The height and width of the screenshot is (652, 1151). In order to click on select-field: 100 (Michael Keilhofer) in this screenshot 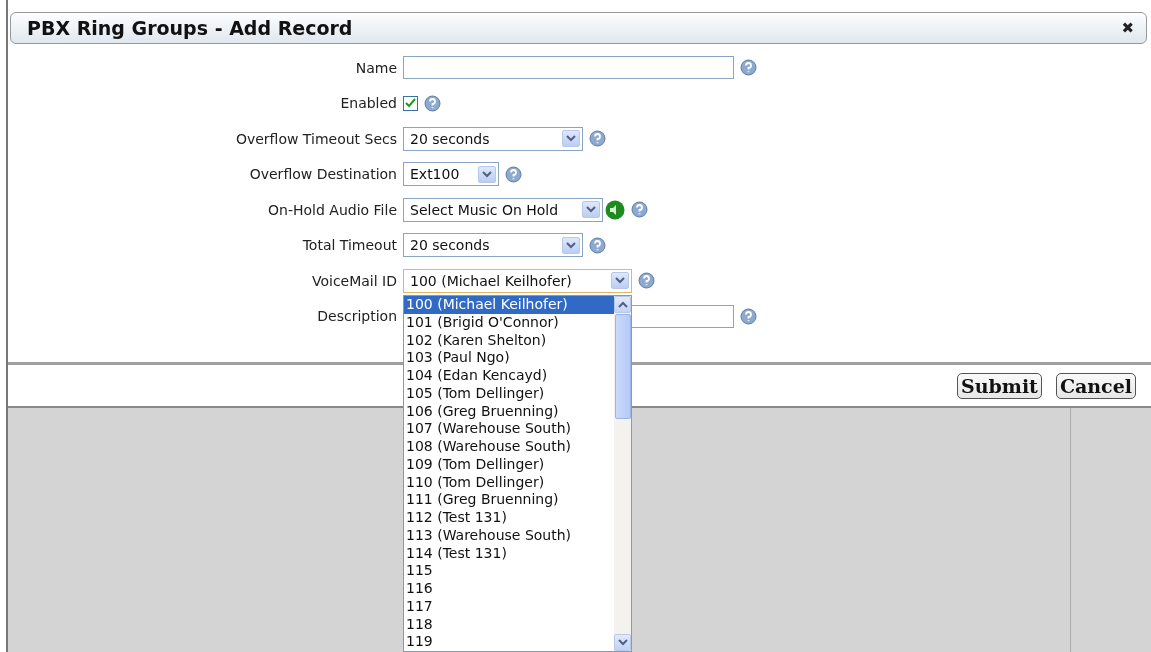, I will do `click(517, 280)`.